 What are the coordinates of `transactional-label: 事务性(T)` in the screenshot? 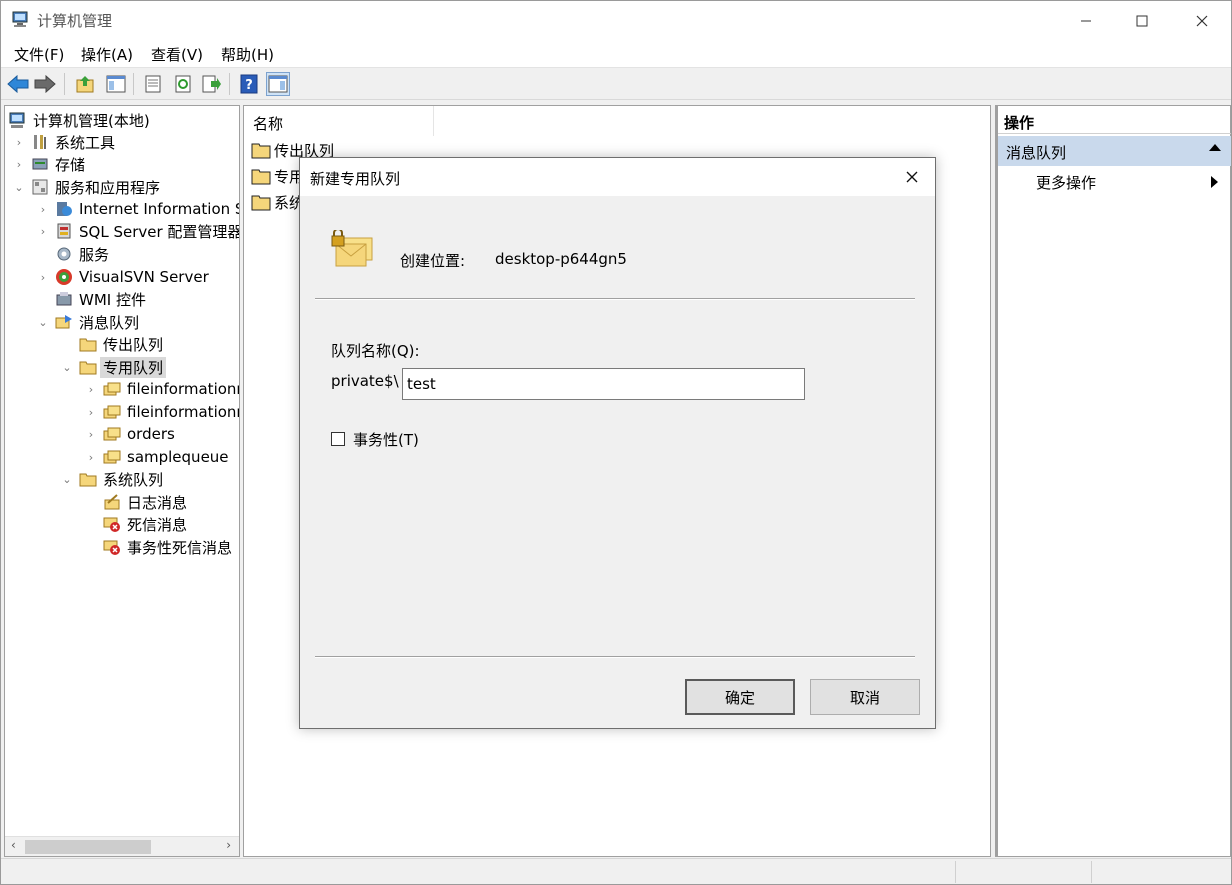 It's located at (386, 439).